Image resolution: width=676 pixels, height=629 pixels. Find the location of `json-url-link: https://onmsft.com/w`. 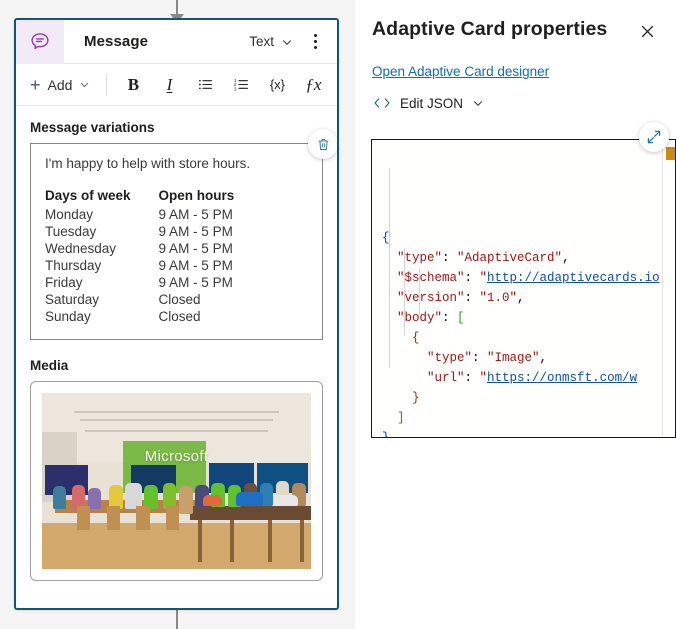

json-url-link: https://onmsft.com/w is located at coordinates (562, 378).